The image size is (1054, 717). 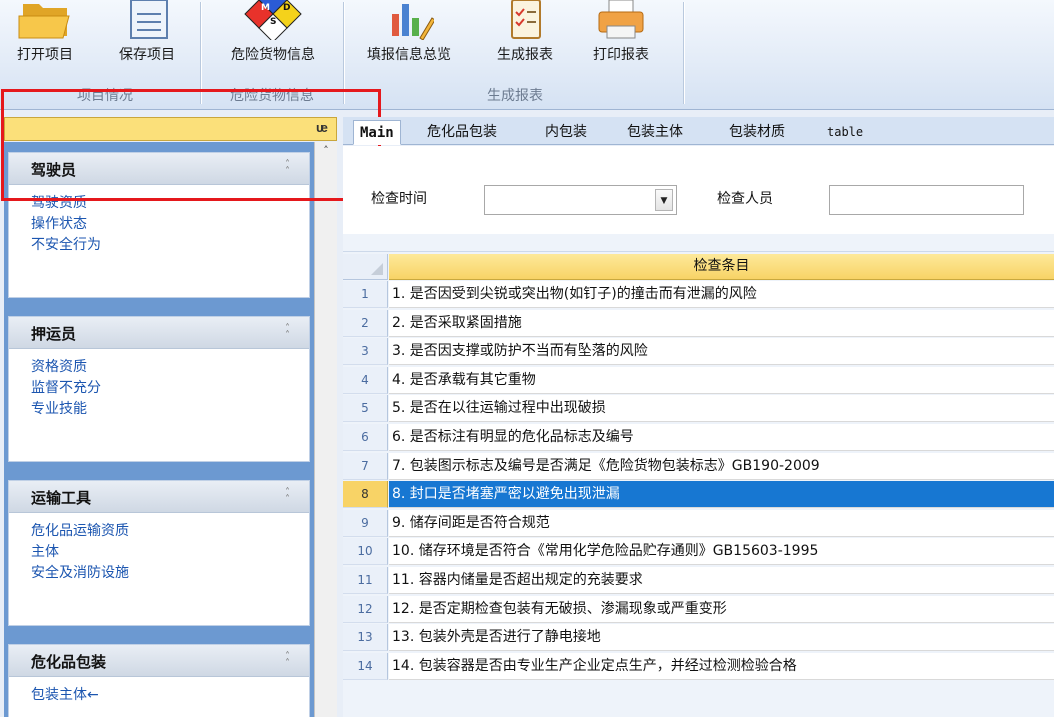 What do you see at coordinates (61, 498) in the screenshot?
I see `card-title: 运输工具` at bounding box center [61, 498].